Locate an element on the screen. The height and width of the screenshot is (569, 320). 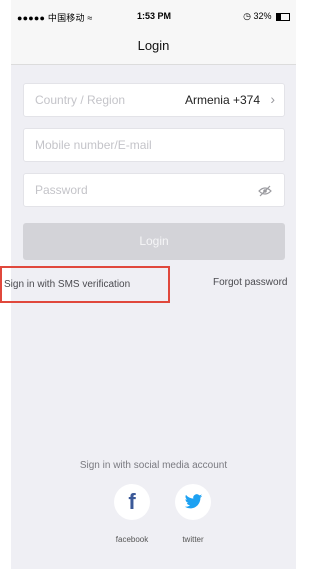
twitter-icon is located at coordinates (193, 501).